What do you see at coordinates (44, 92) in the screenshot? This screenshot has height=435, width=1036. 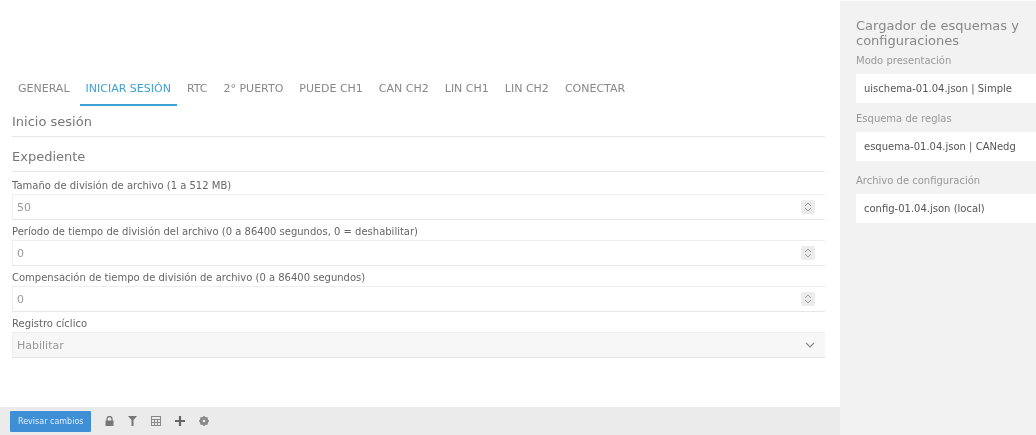 I see `tab: GENERAL` at bounding box center [44, 92].